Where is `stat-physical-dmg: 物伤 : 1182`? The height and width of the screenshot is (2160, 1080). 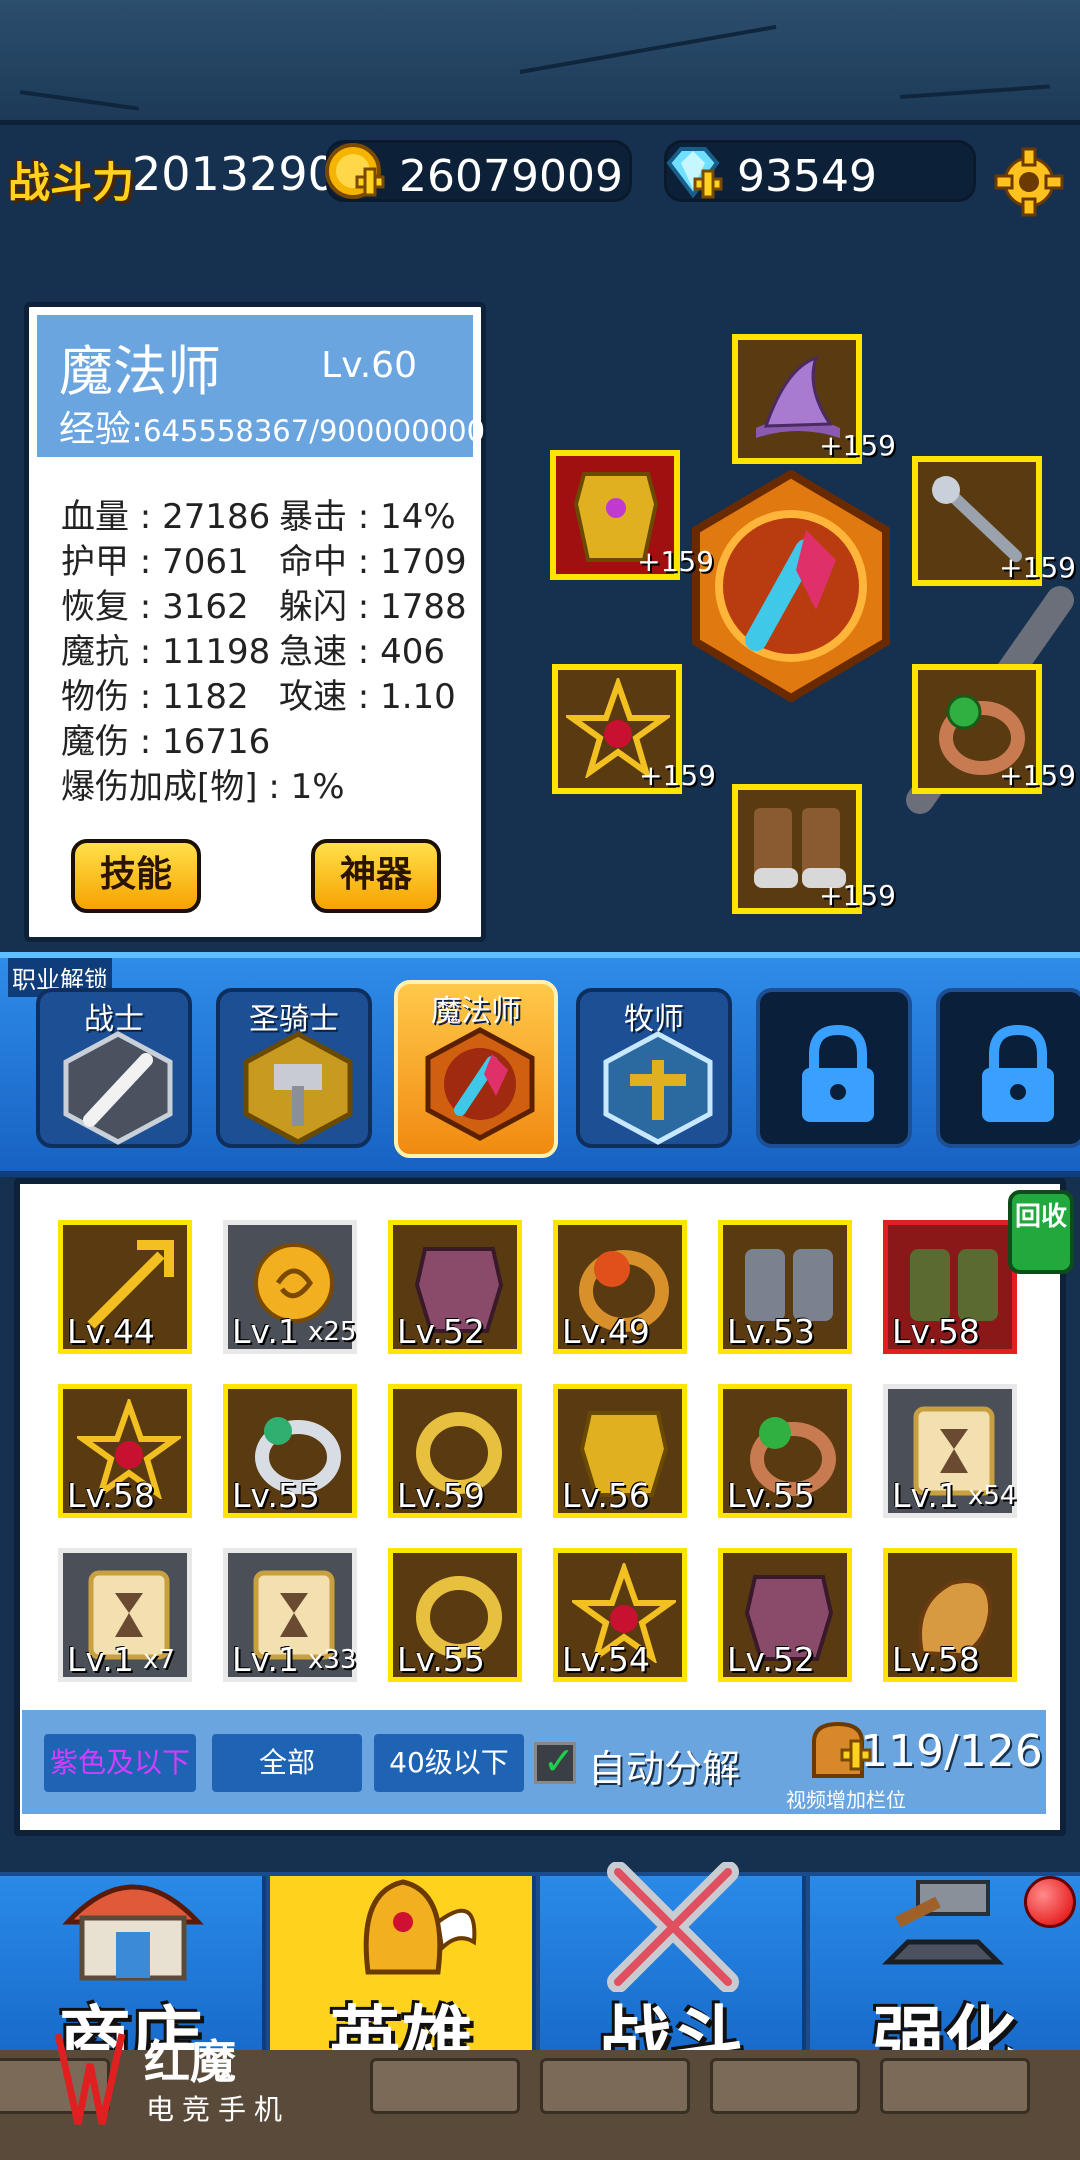
stat-physical-dmg: 物伤 : 1182 is located at coordinates (155, 697).